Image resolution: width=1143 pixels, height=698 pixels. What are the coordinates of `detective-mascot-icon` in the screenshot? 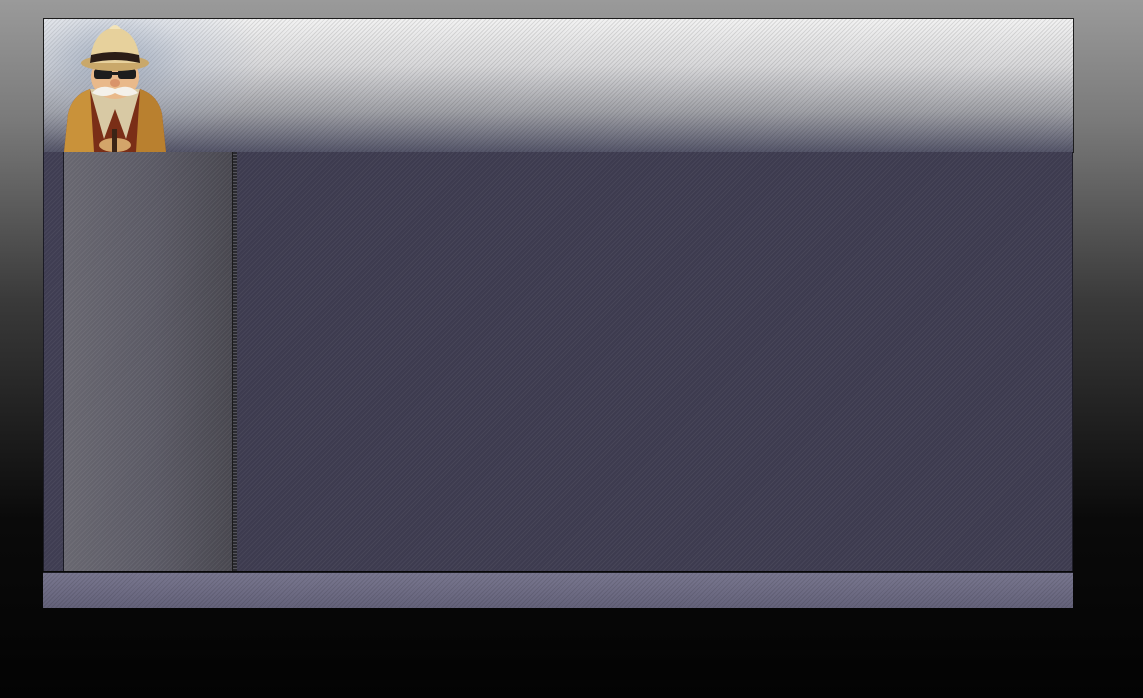 It's located at (115, 88).